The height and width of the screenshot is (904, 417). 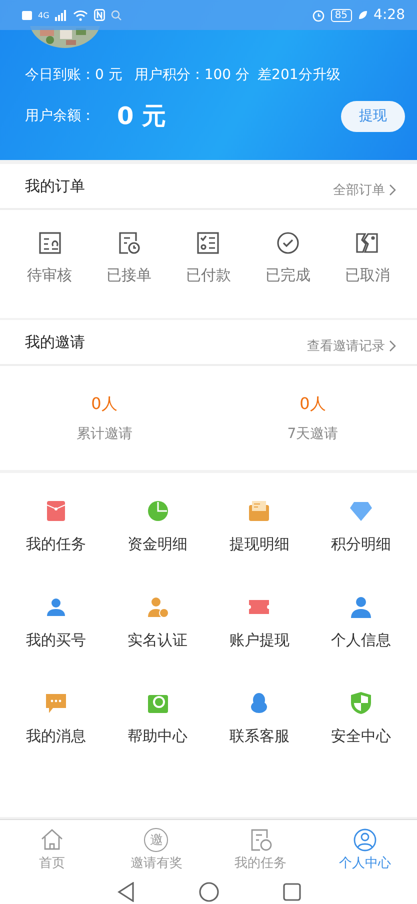 What do you see at coordinates (56, 544) in the screenshot?
I see `menu-item-label: 我的任务` at bounding box center [56, 544].